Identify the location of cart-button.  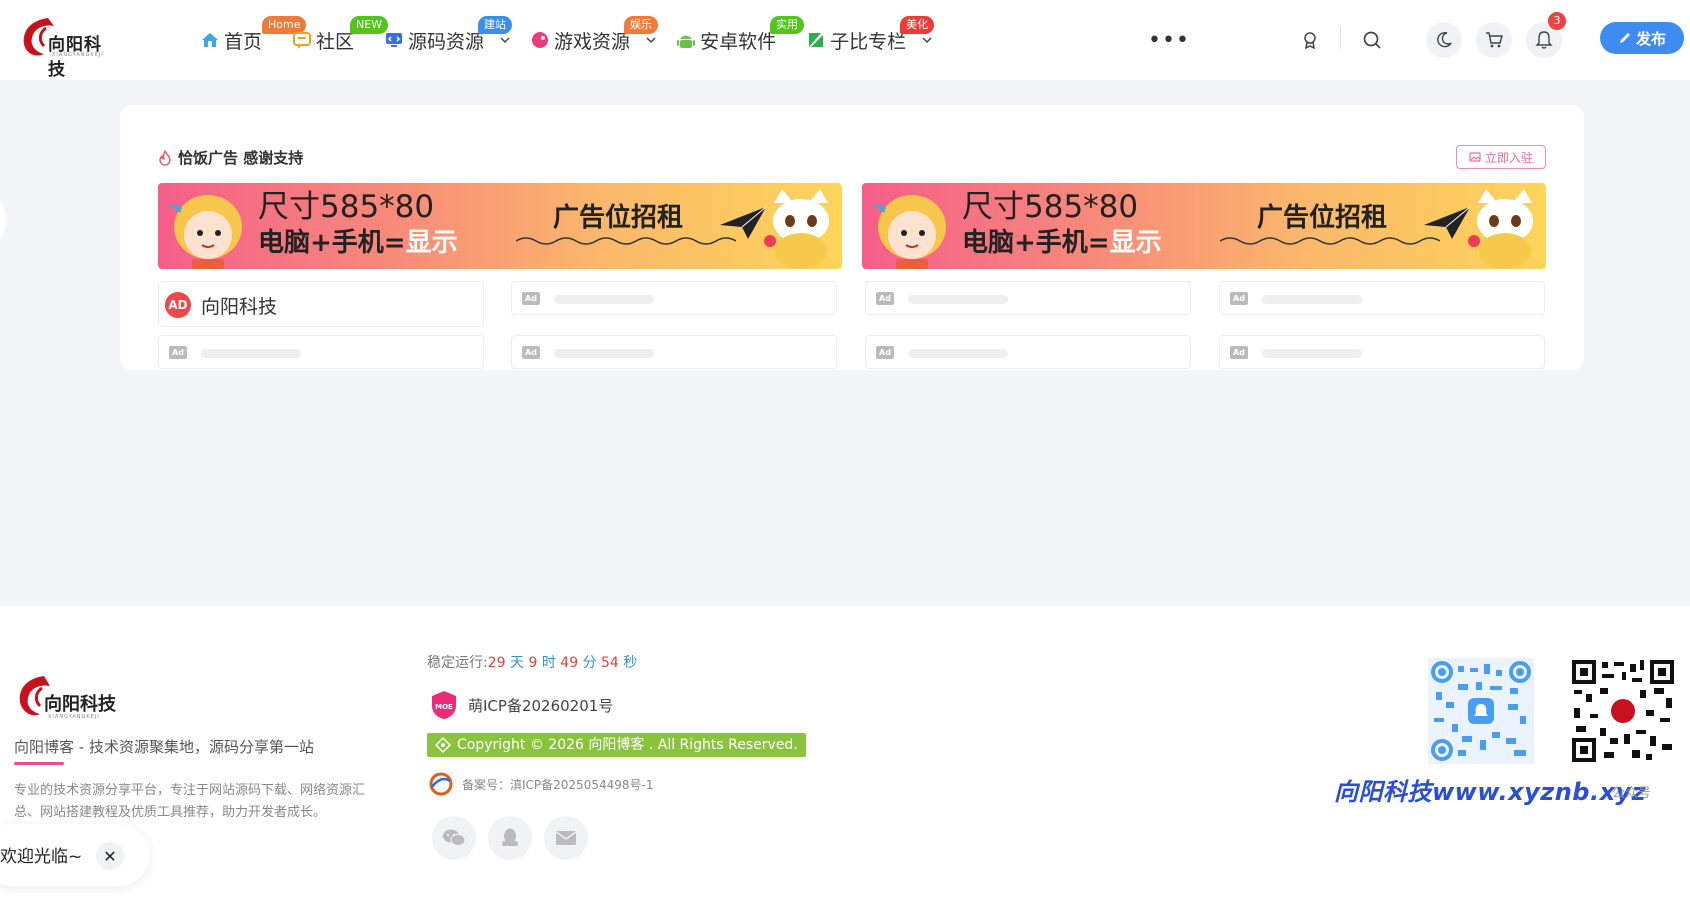
(1494, 40).